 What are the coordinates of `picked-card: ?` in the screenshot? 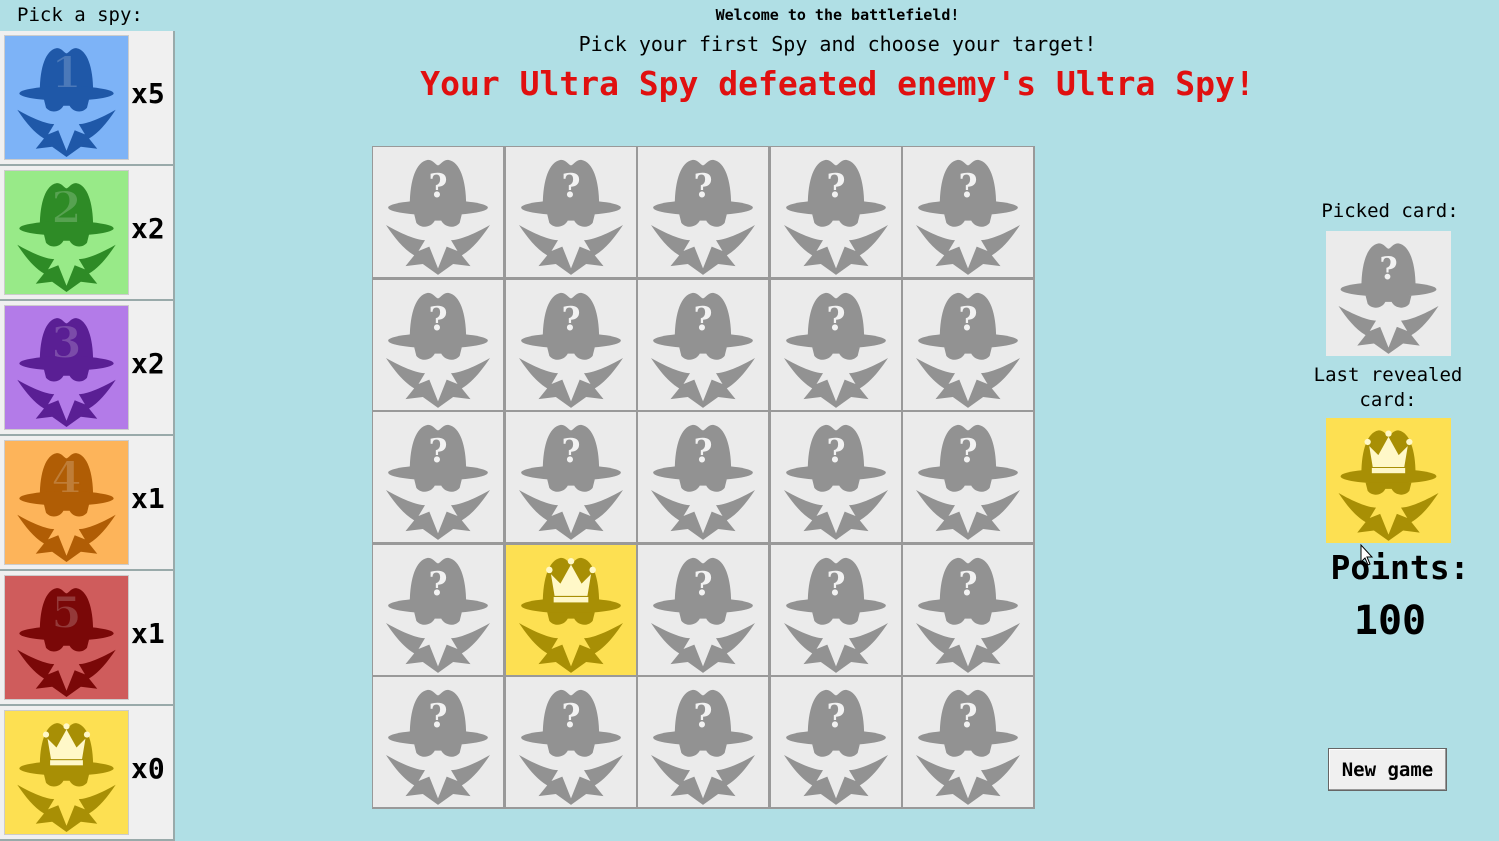 It's located at (1388, 293).